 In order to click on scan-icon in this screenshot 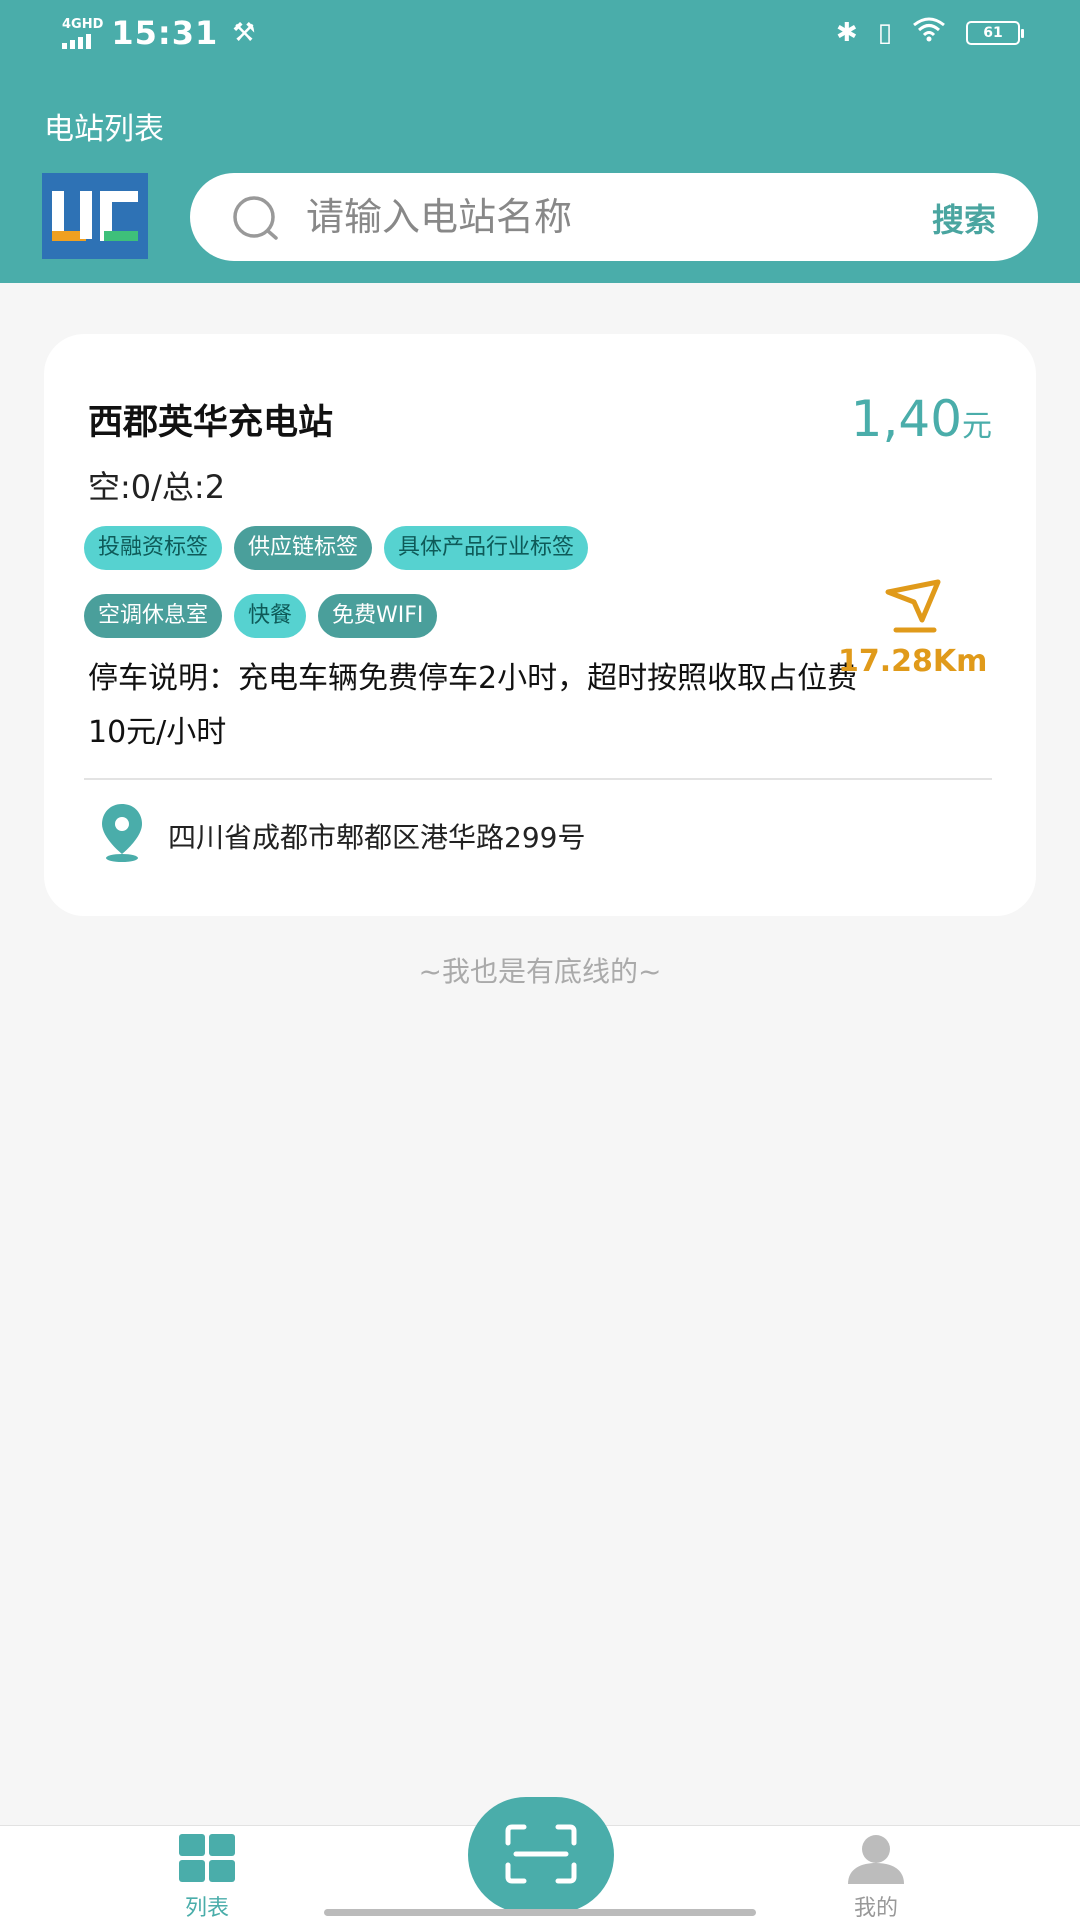, I will do `click(541, 1856)`.